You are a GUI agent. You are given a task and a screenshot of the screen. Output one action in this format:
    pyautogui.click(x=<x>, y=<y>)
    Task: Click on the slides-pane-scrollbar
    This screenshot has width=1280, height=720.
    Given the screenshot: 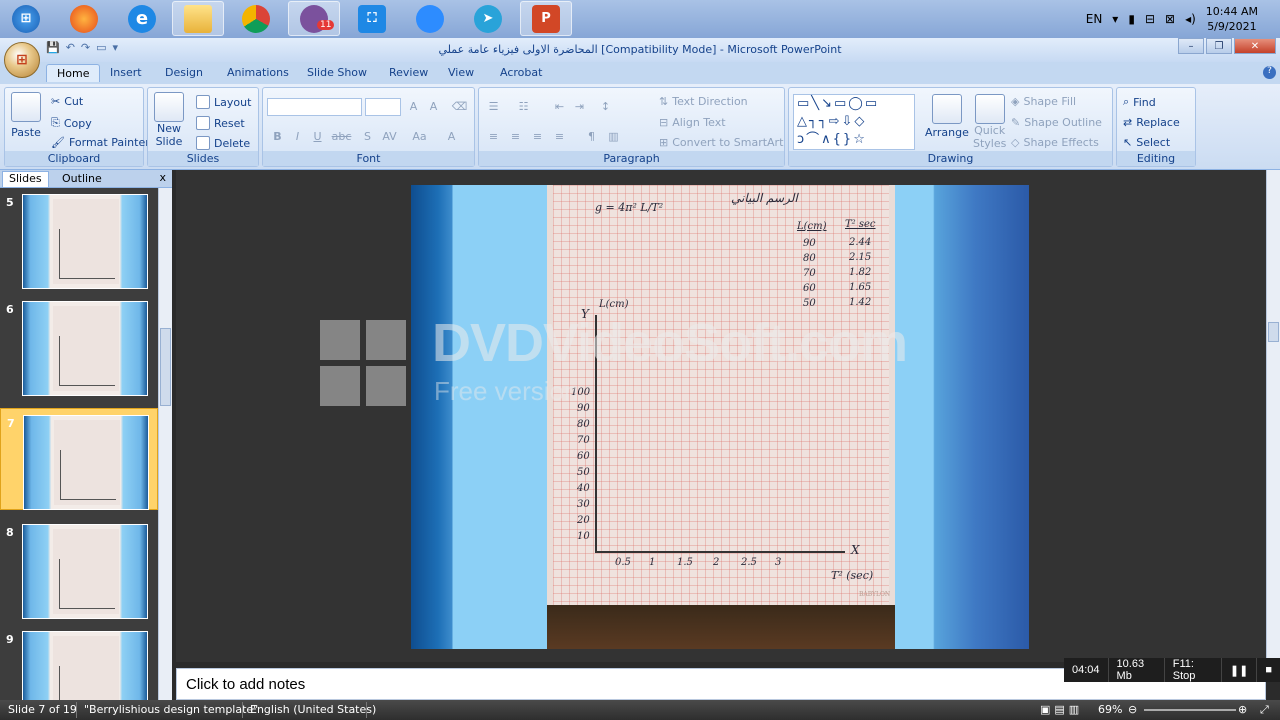 What is the action you would take?
    pyautogui.click(x=165, y=444)
    